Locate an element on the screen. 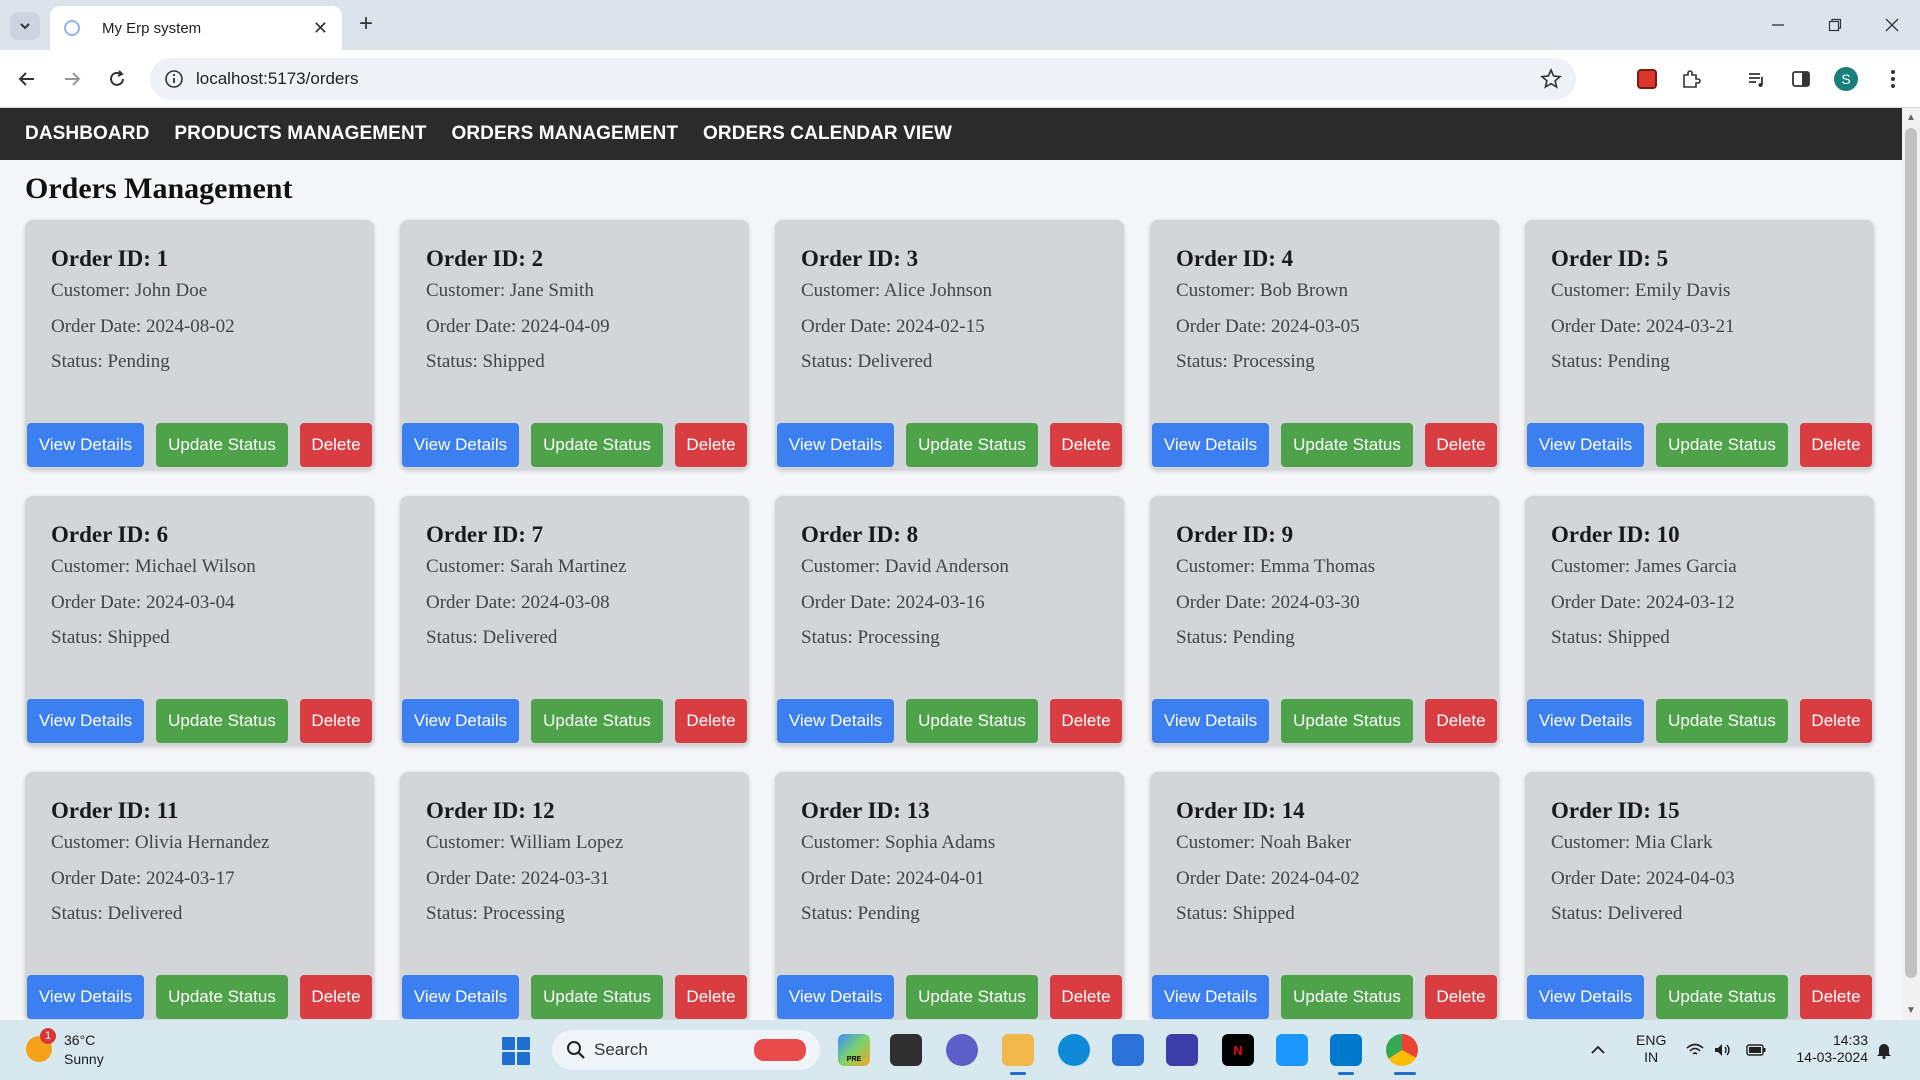 The height and width of the screenshot is (1080, 1920). reload-icon is located at coordinates (117, 79).